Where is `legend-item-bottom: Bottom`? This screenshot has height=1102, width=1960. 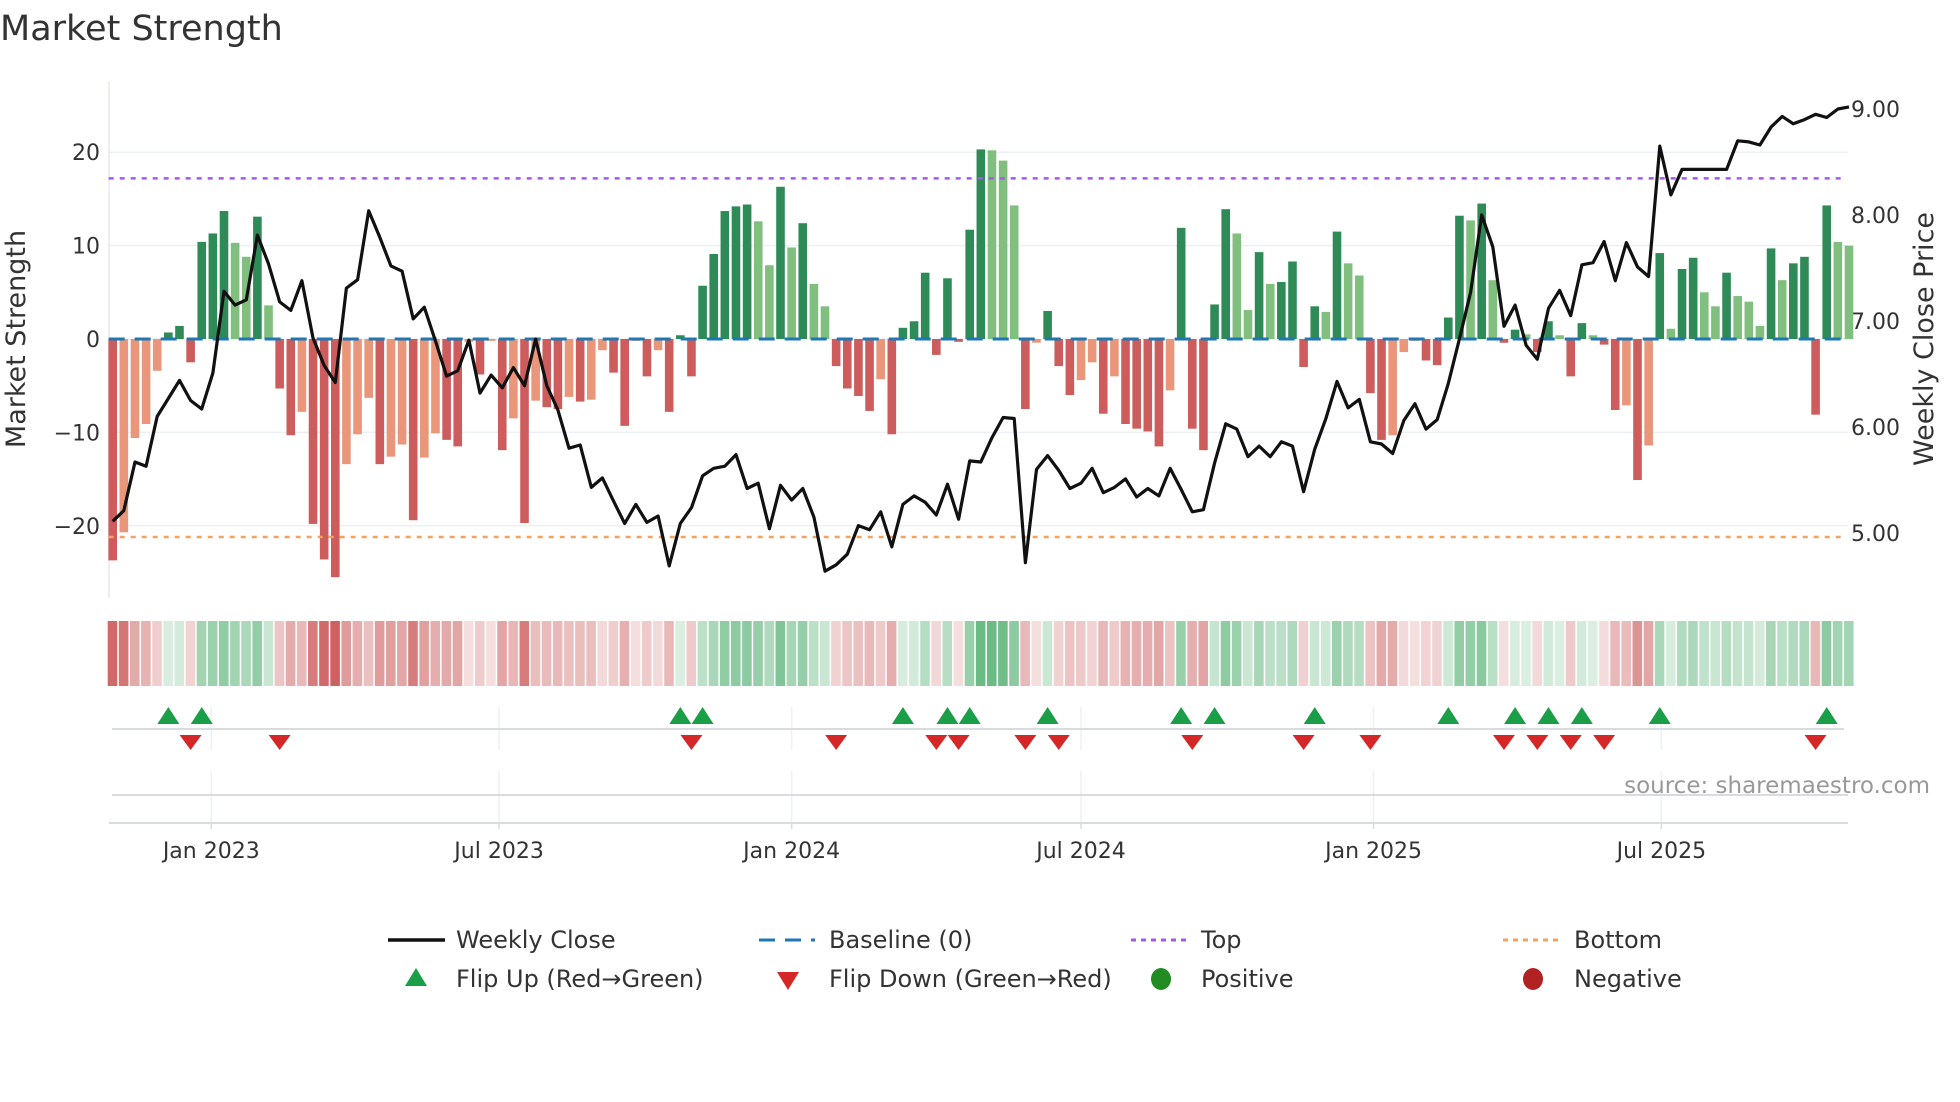
legend-item-bottom: Bottom is located at coordinates (1582, 940).